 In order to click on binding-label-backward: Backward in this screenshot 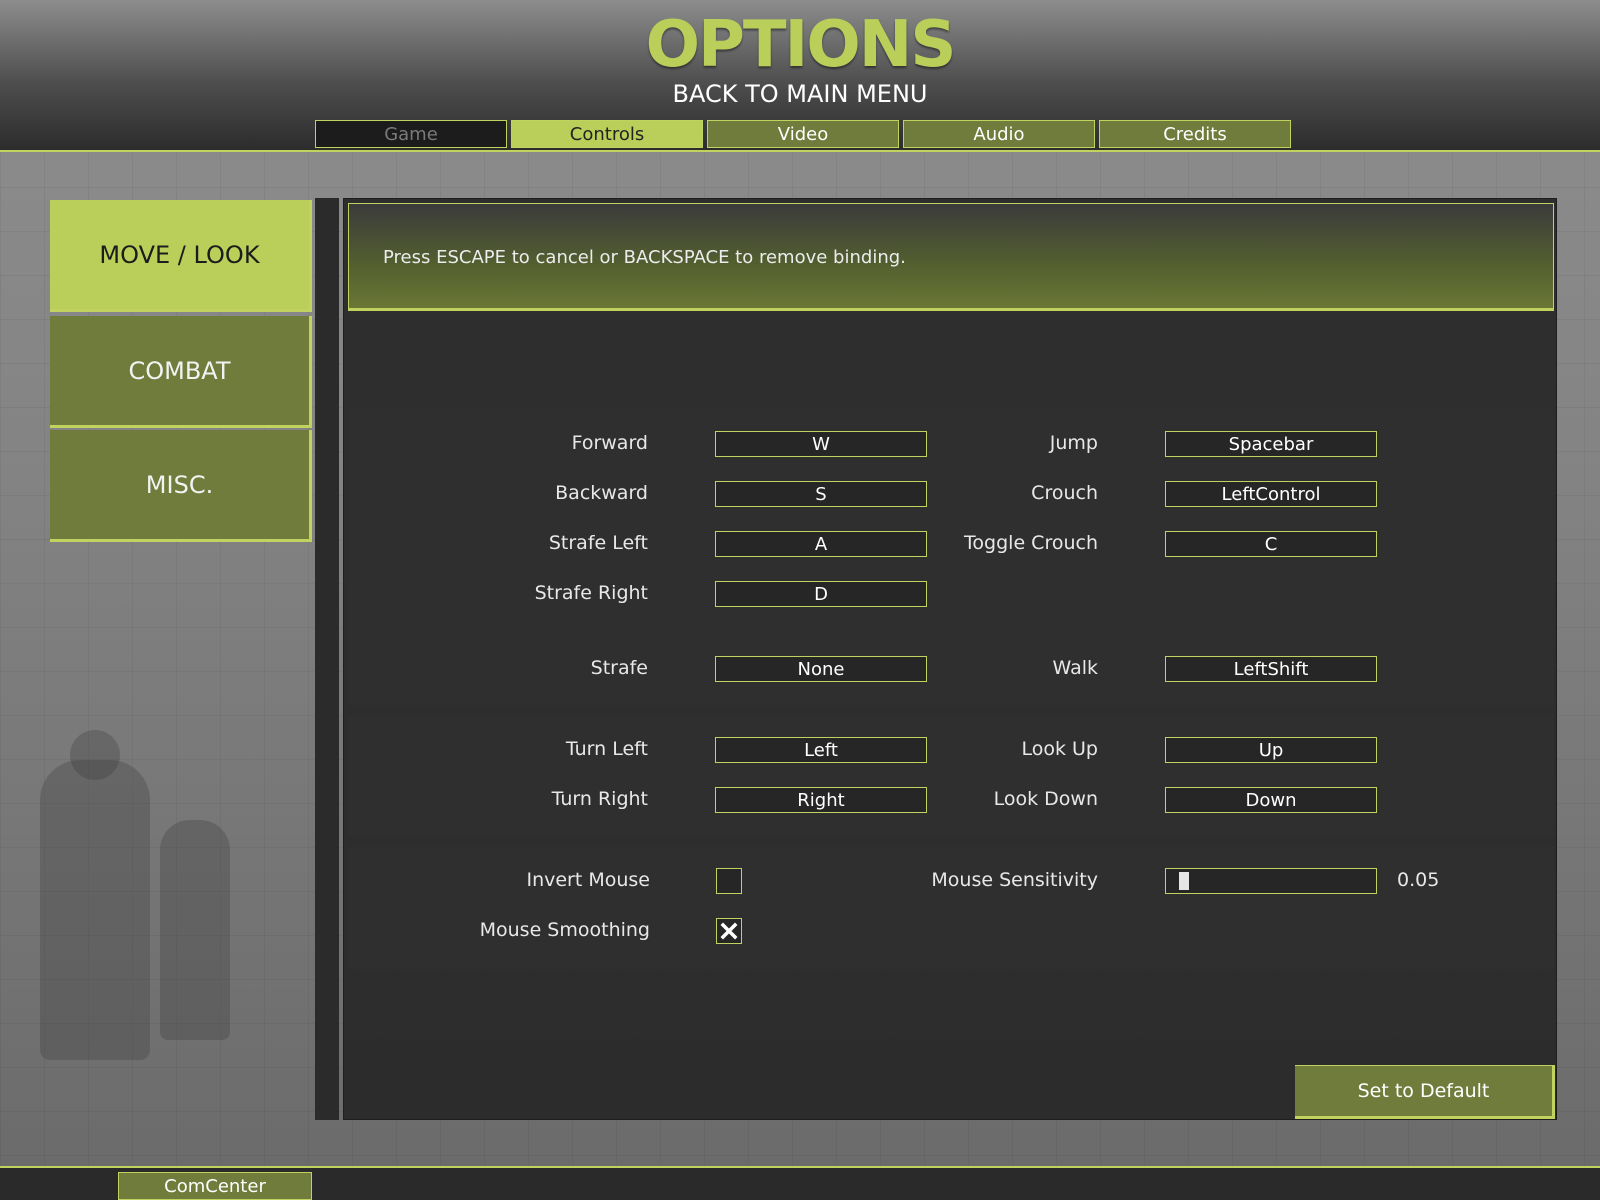, I will do `click(601, 493)`.